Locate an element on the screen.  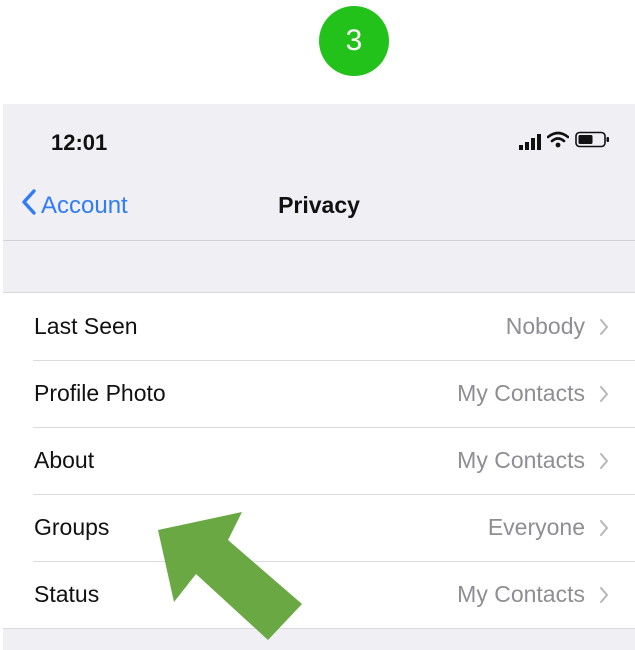
navigation-bar: Account Privacy is located at coordinates (319, 207).